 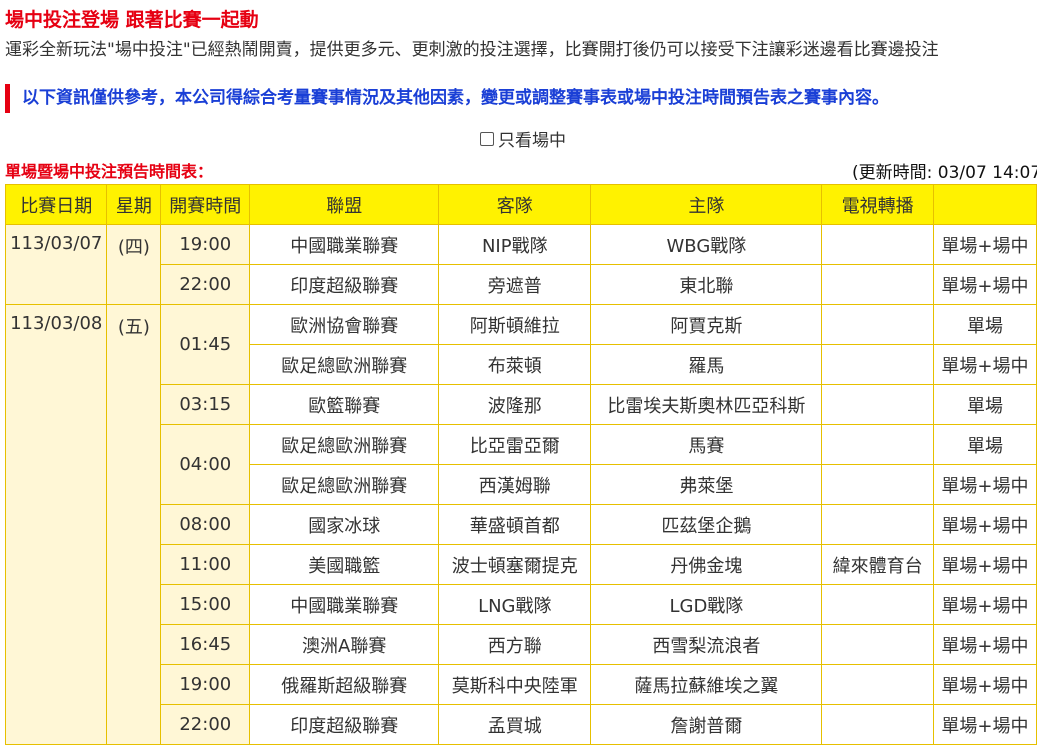 I want to click on league-cell: 澳洲A聯賽, so click(x=344, y=644).